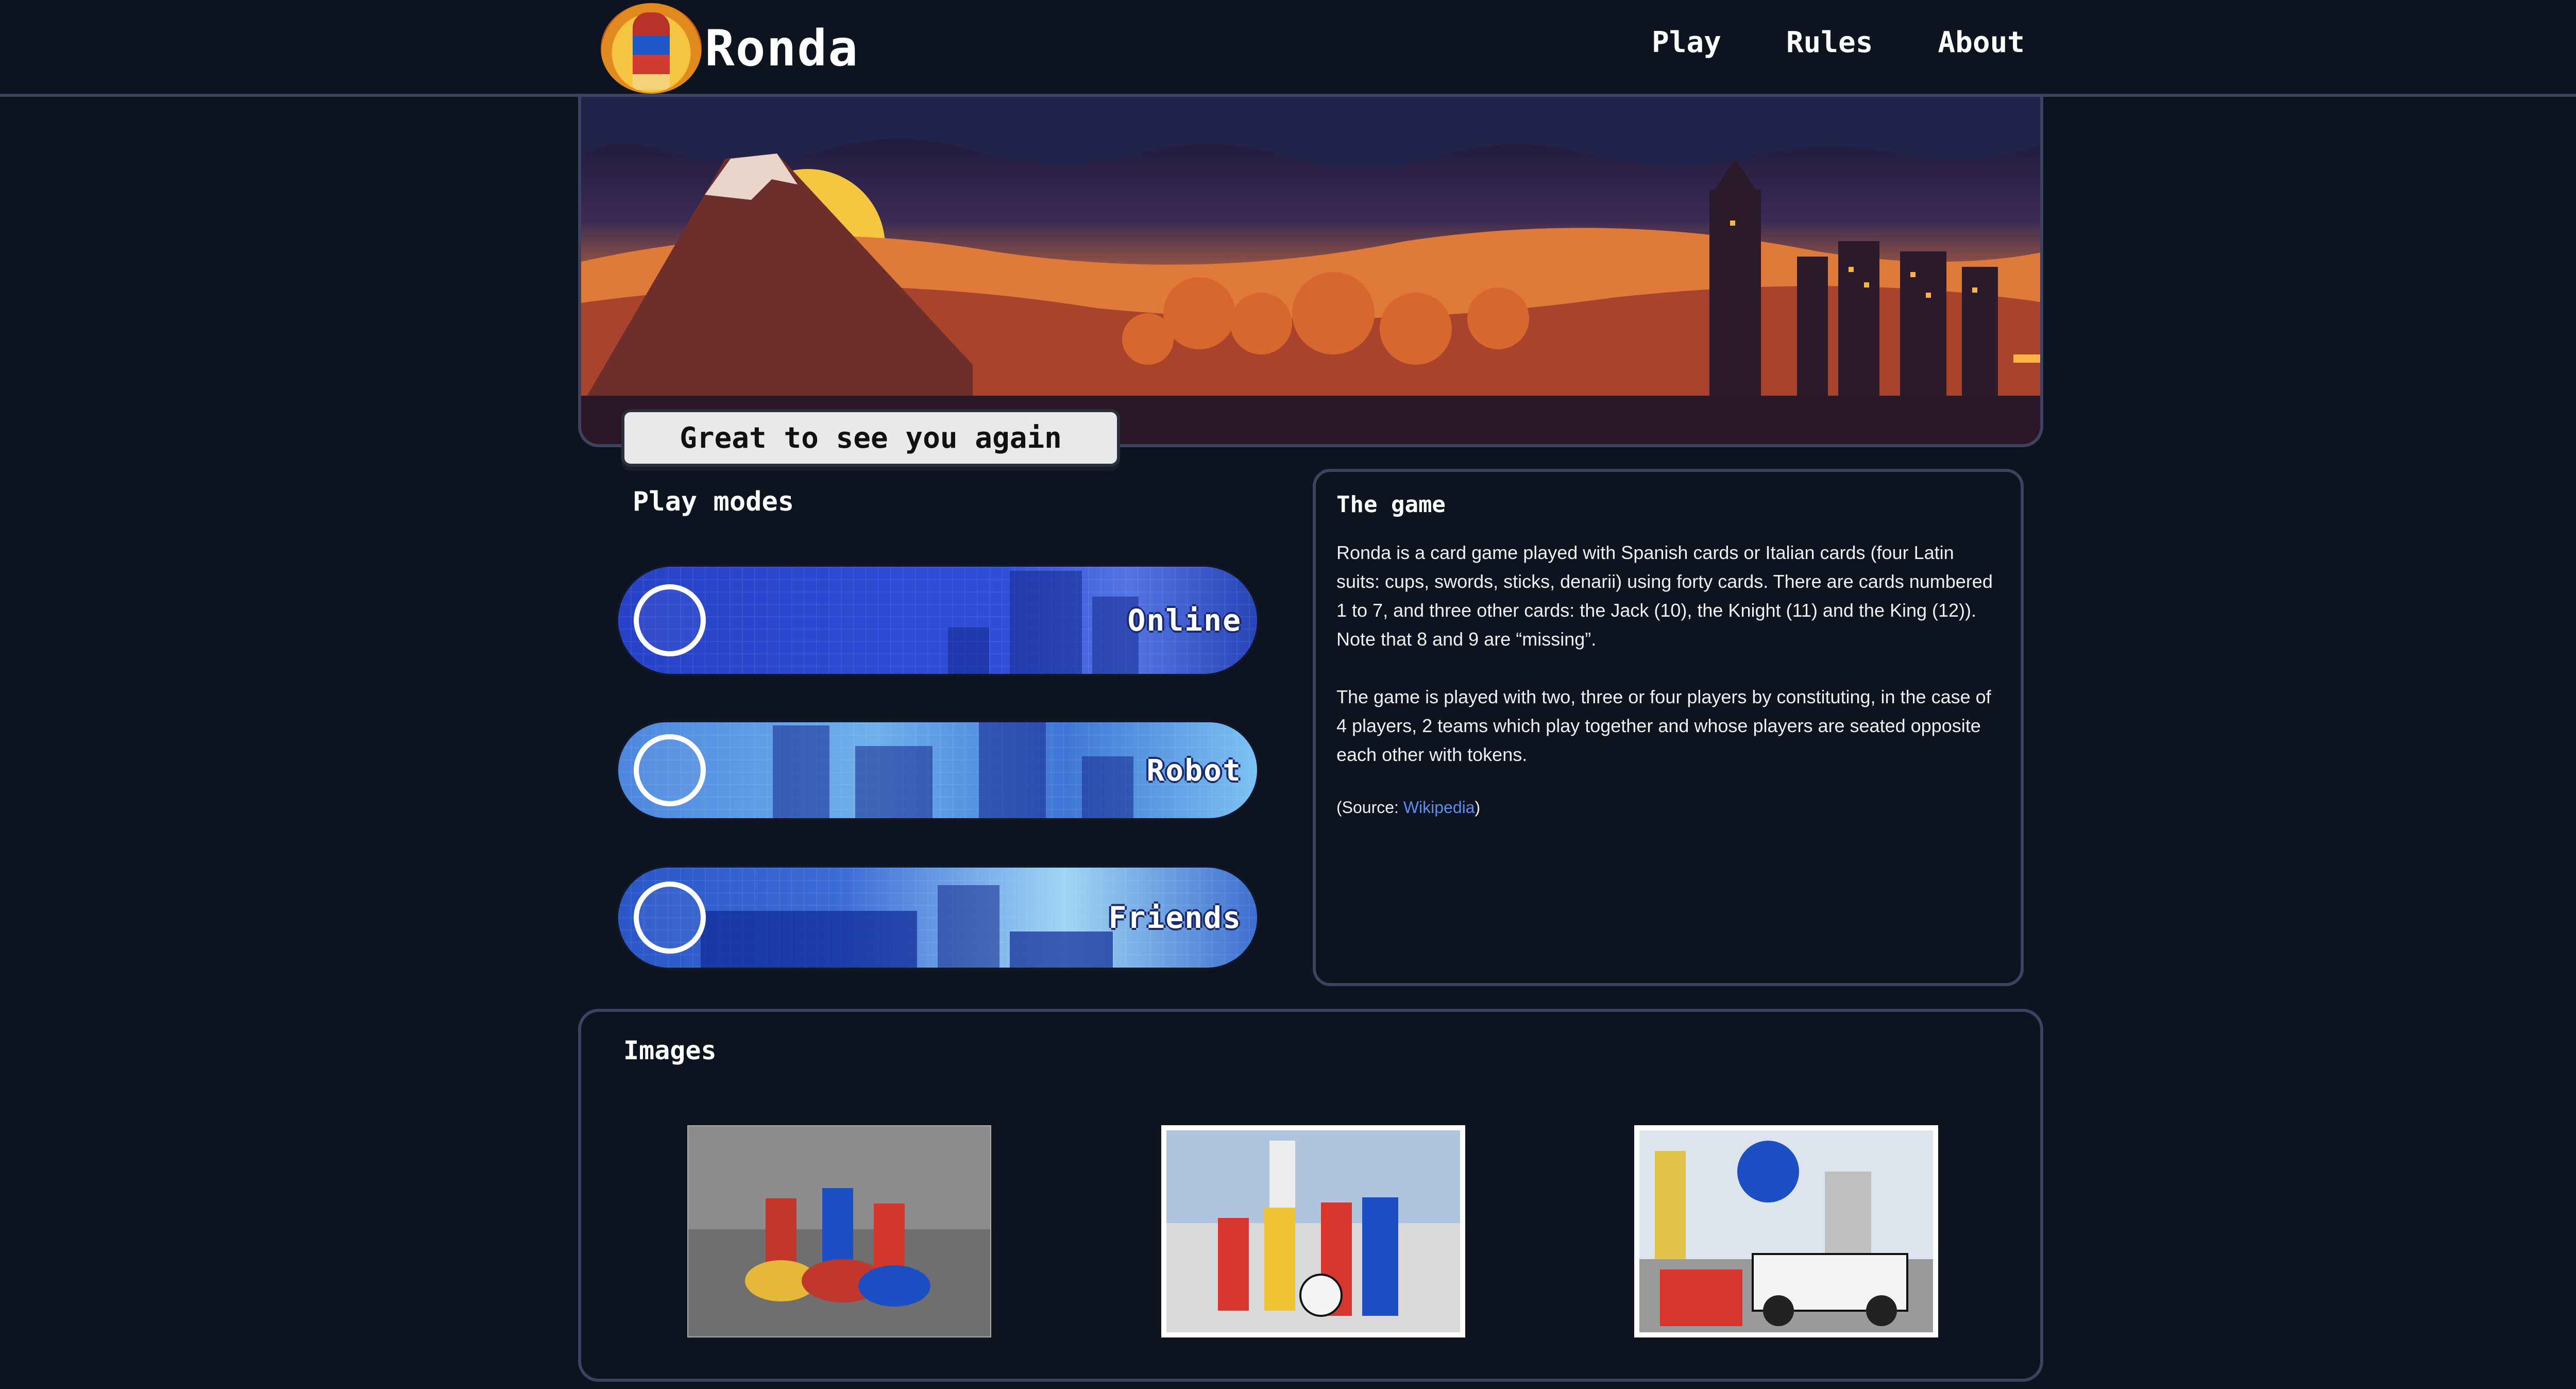  I want to click on main-nav: Play Rules About, so click(1839, 42).